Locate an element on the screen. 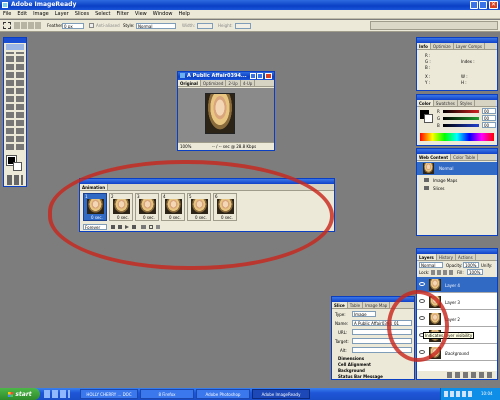 Image resolution: width=500 pixels, height=400 pixels. menu-window: Window is located at coordinates (163, 14).